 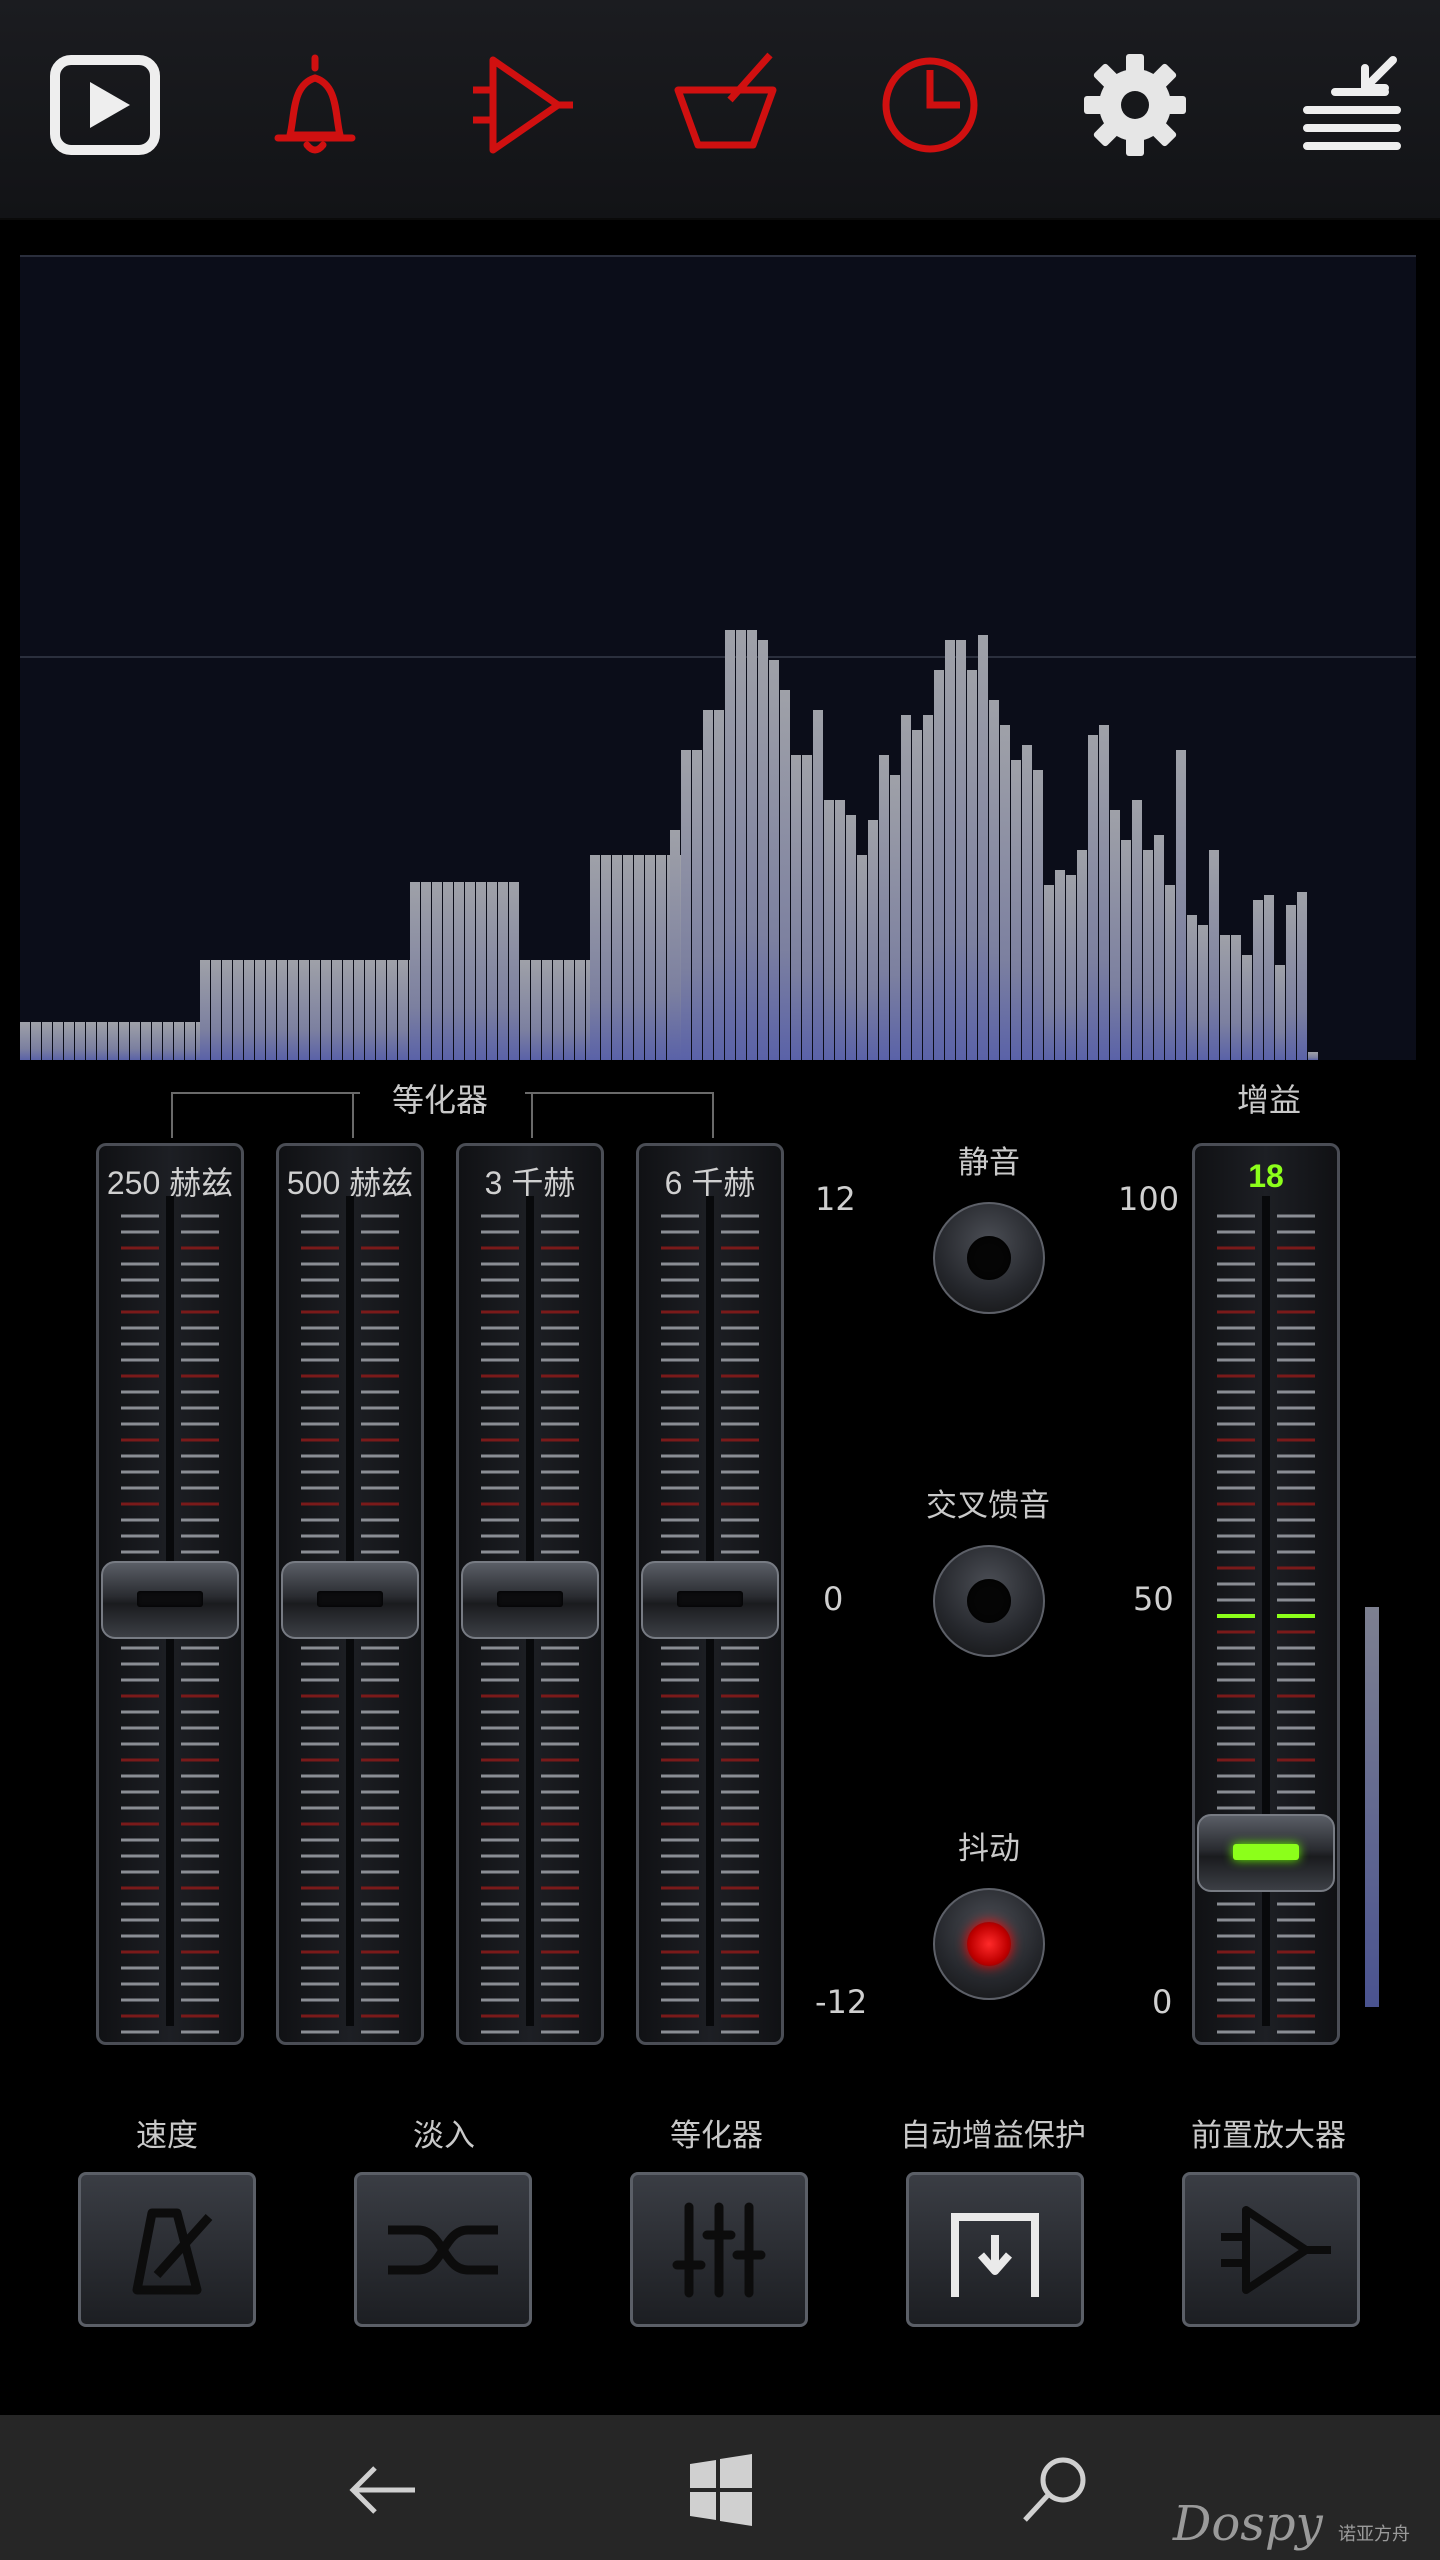 I want to click on eq-slider-250hz: 250 赫兹, so click(x=170, y=1594).